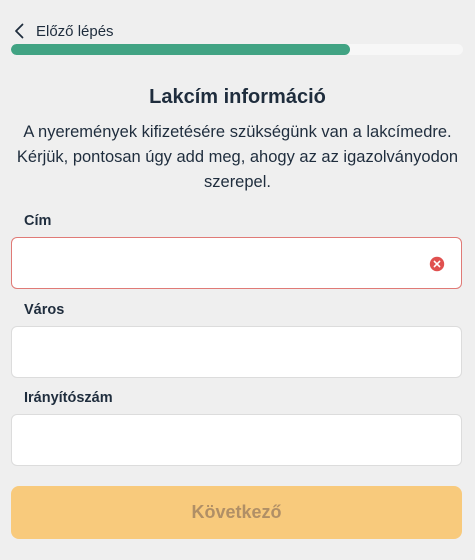 Image resolution: width=475 pixels, height=560 pixels. I want to click on address-input, so click(236, 263).